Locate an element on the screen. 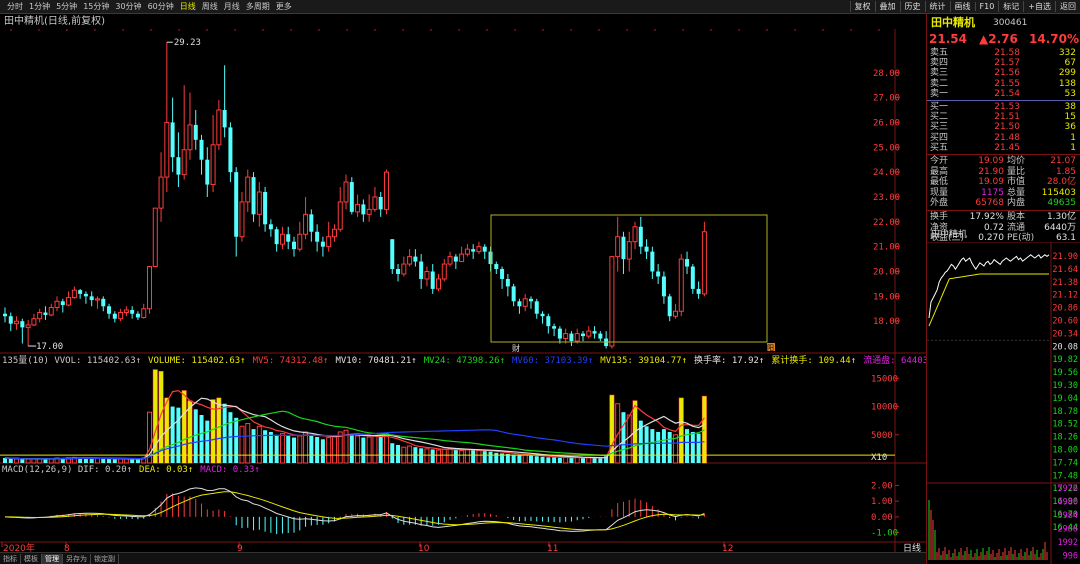 This screenshot has height=564, width=1080. vol-tick-label-1: 10000 is located at coordinates (884, 408).